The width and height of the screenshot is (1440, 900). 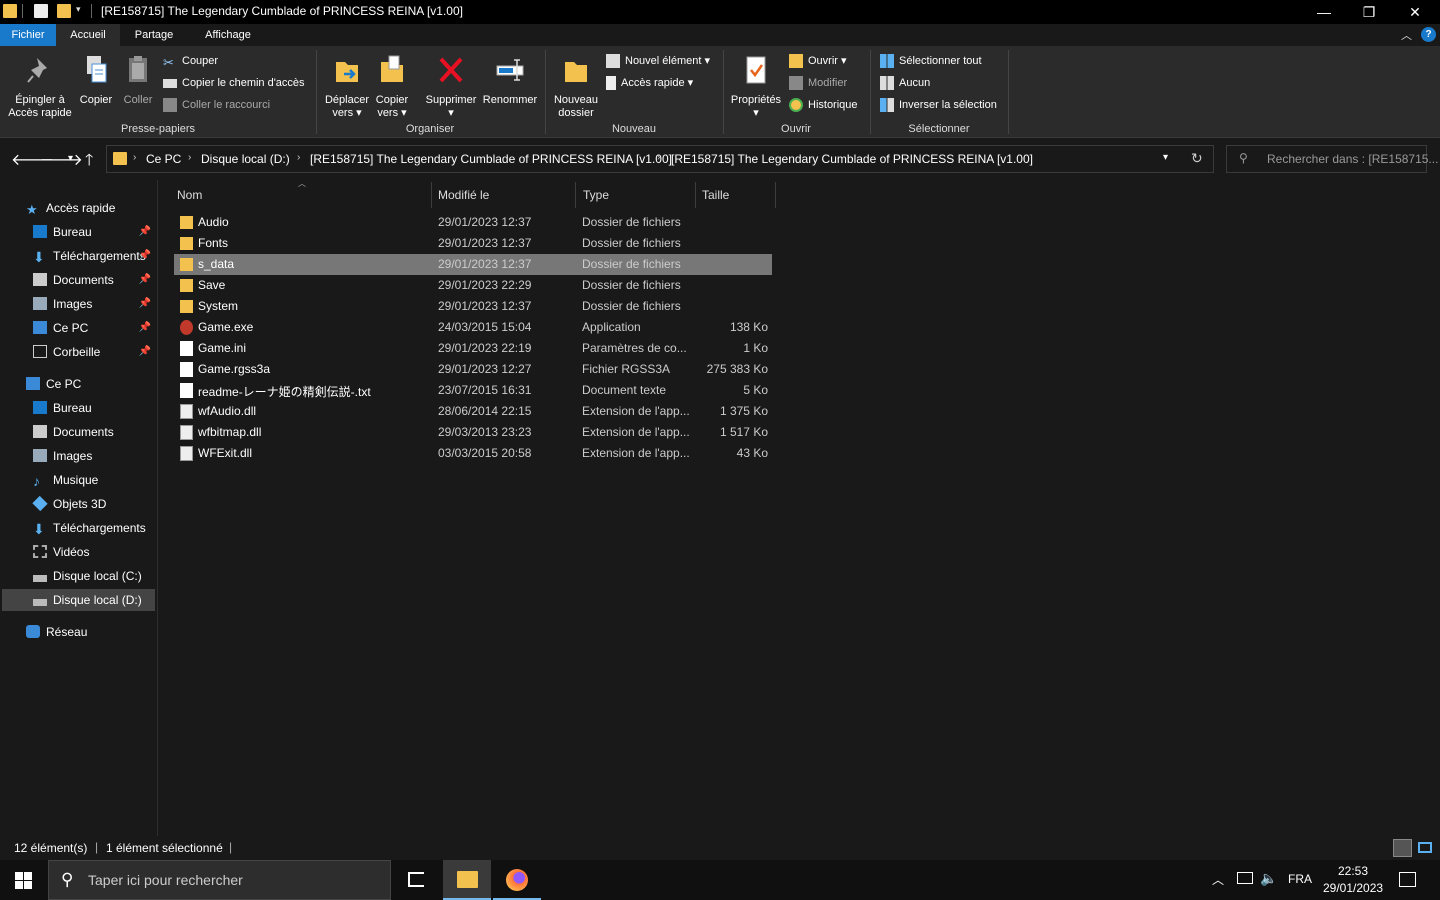 I want to click on quick-access-button: Accès rapide ▾, so click(x=649, y=83).